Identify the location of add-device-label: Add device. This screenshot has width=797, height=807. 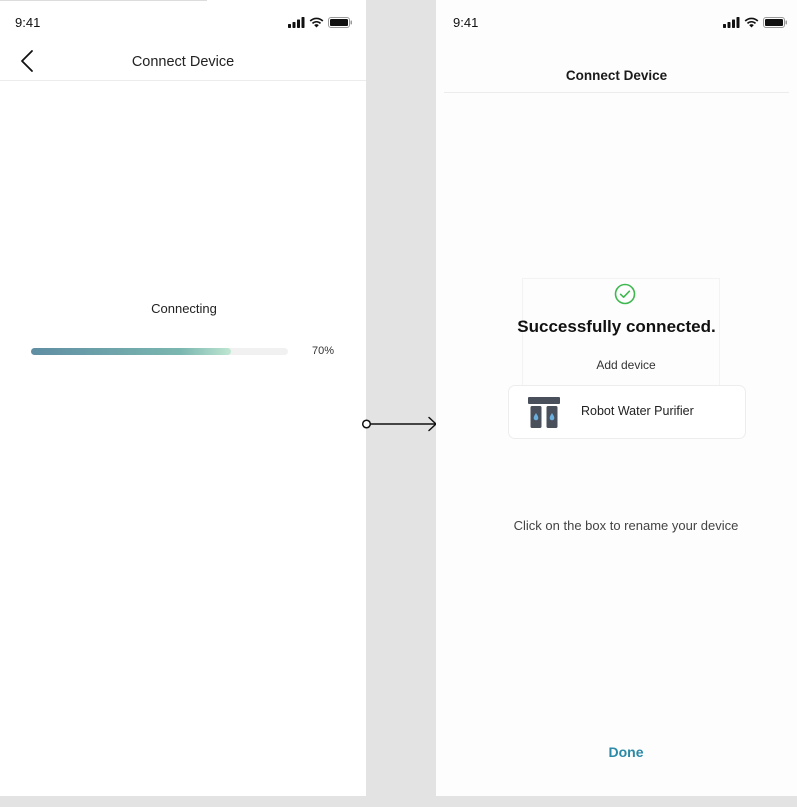
(626, 365).